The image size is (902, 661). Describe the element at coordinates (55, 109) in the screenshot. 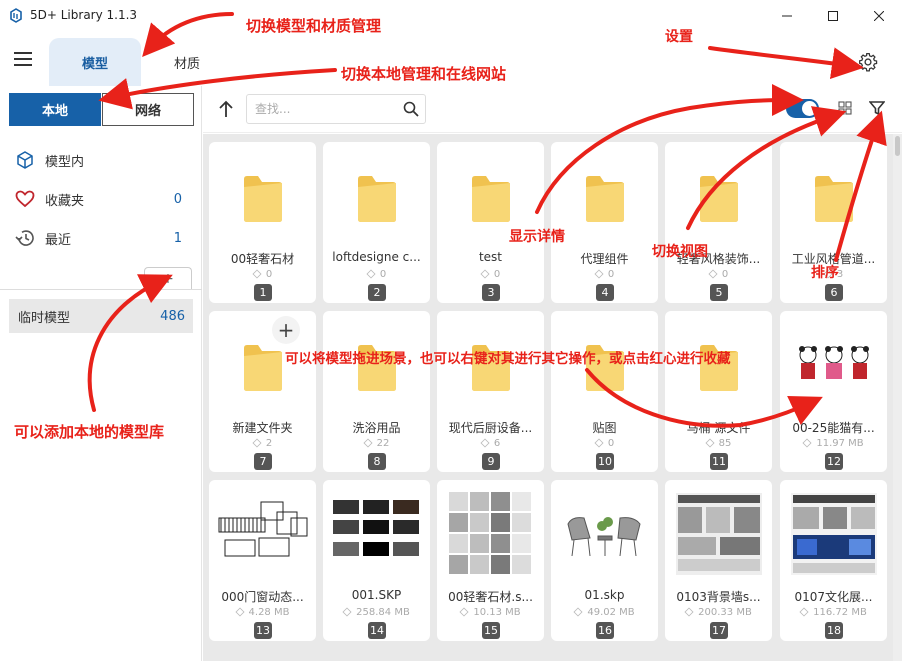

I see `local-button: 本地` at that location.